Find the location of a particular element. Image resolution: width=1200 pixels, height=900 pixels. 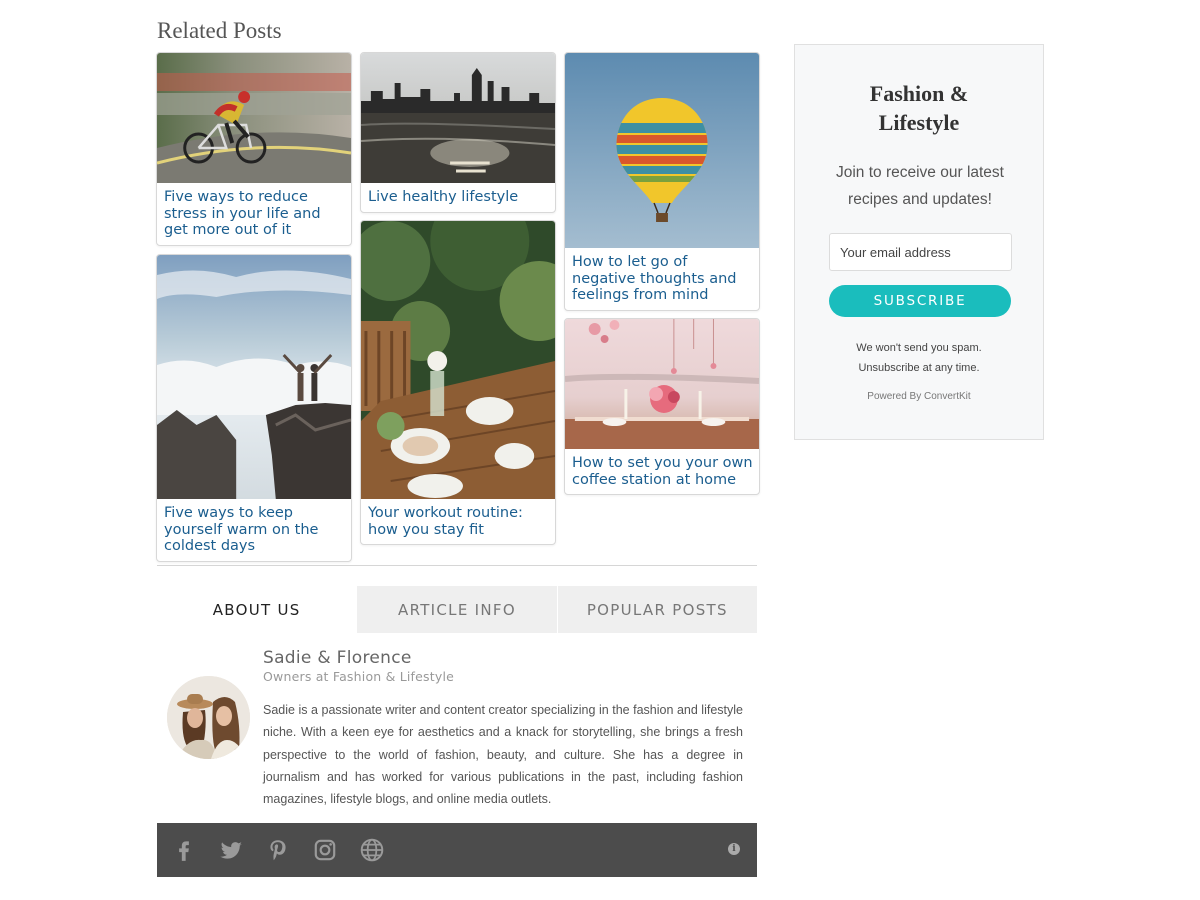

newsletter-title: Fashion & Lifestyle is located at coordinates (919, 108).